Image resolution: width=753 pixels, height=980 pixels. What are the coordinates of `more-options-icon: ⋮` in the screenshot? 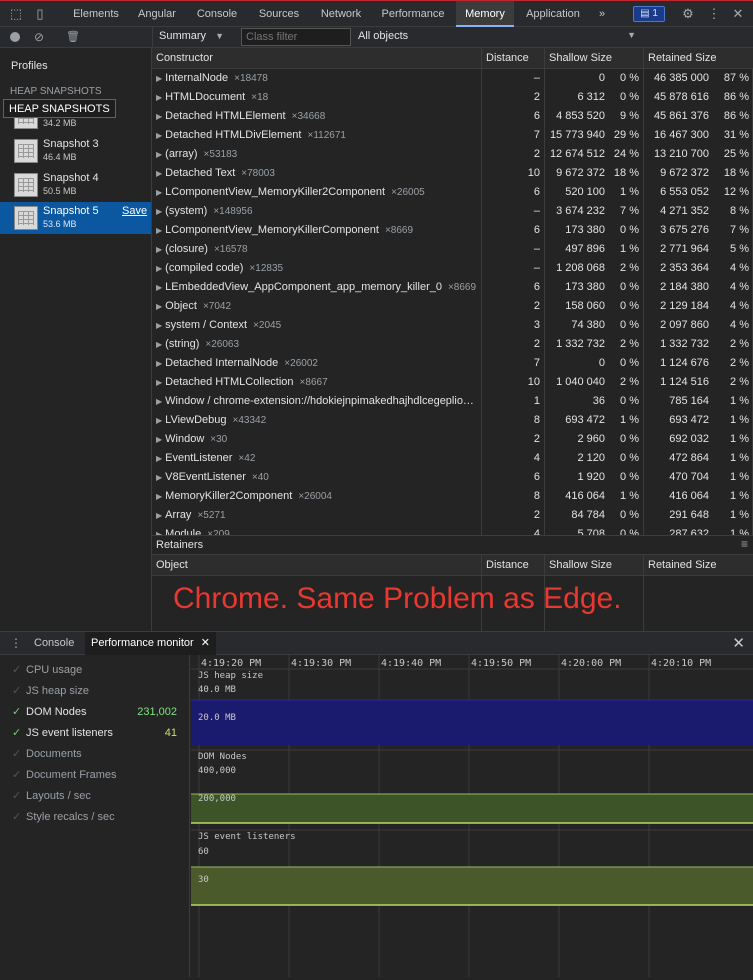 It's located at (714, 14).